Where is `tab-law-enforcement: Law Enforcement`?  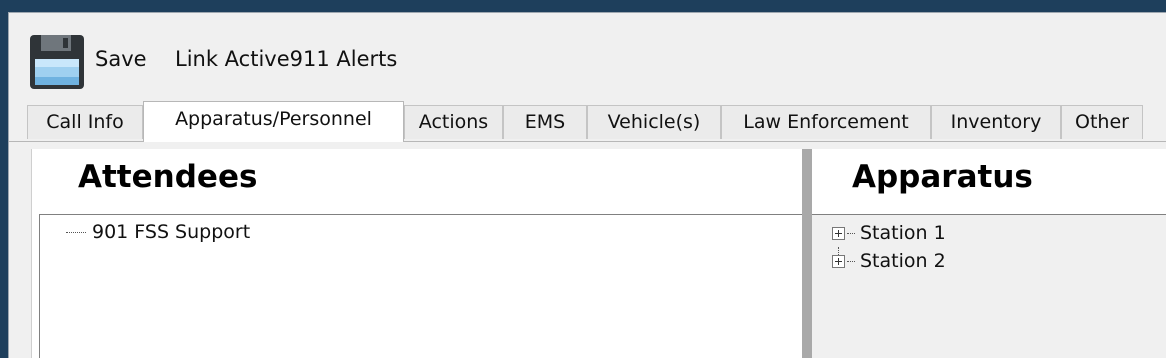 tab-law-enforcement: Law Enforcement is located at coordinates (826, 122).